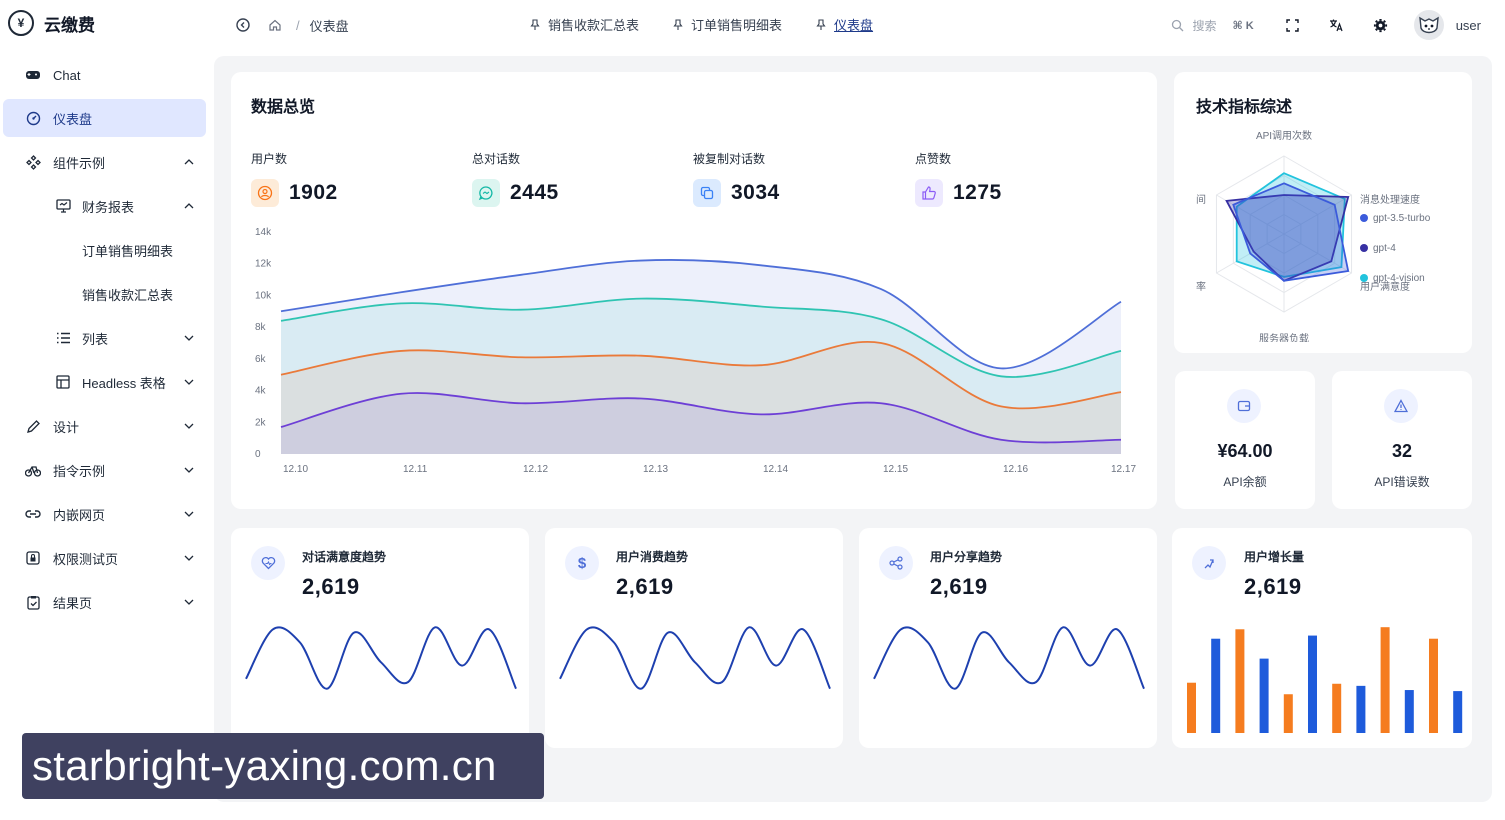  I want to click on sidebar-item-label: 订单销售明细表, so click(128, 251).